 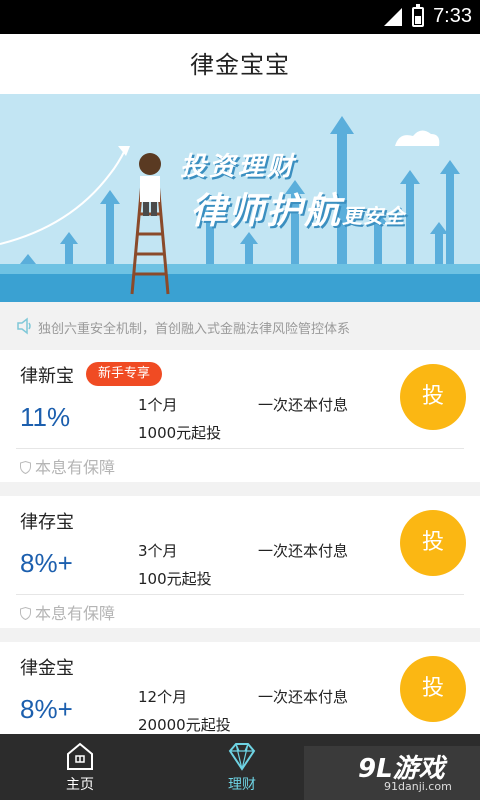 I want to click on notice-bar: 独创六重安全机制，首创融入式金融法律风险管控体系, so click(x=240, y=326).